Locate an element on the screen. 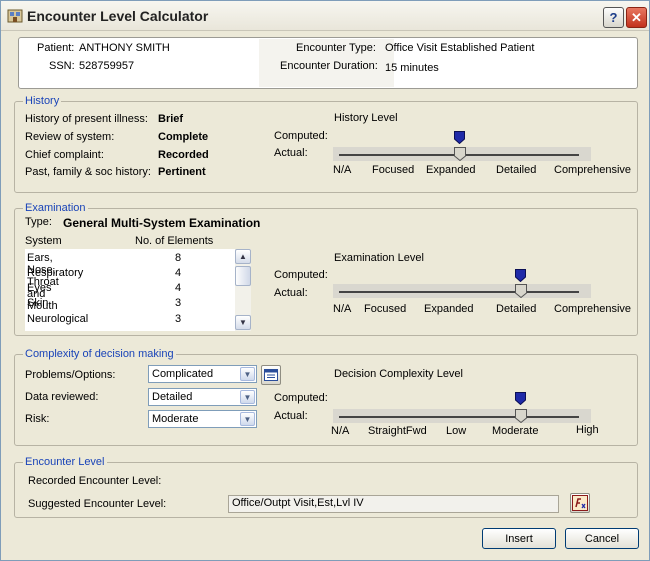 Image resolution: width=650 pixels, height=561 pixels. close-icon: ✕ is located at coordinates (636, 17).